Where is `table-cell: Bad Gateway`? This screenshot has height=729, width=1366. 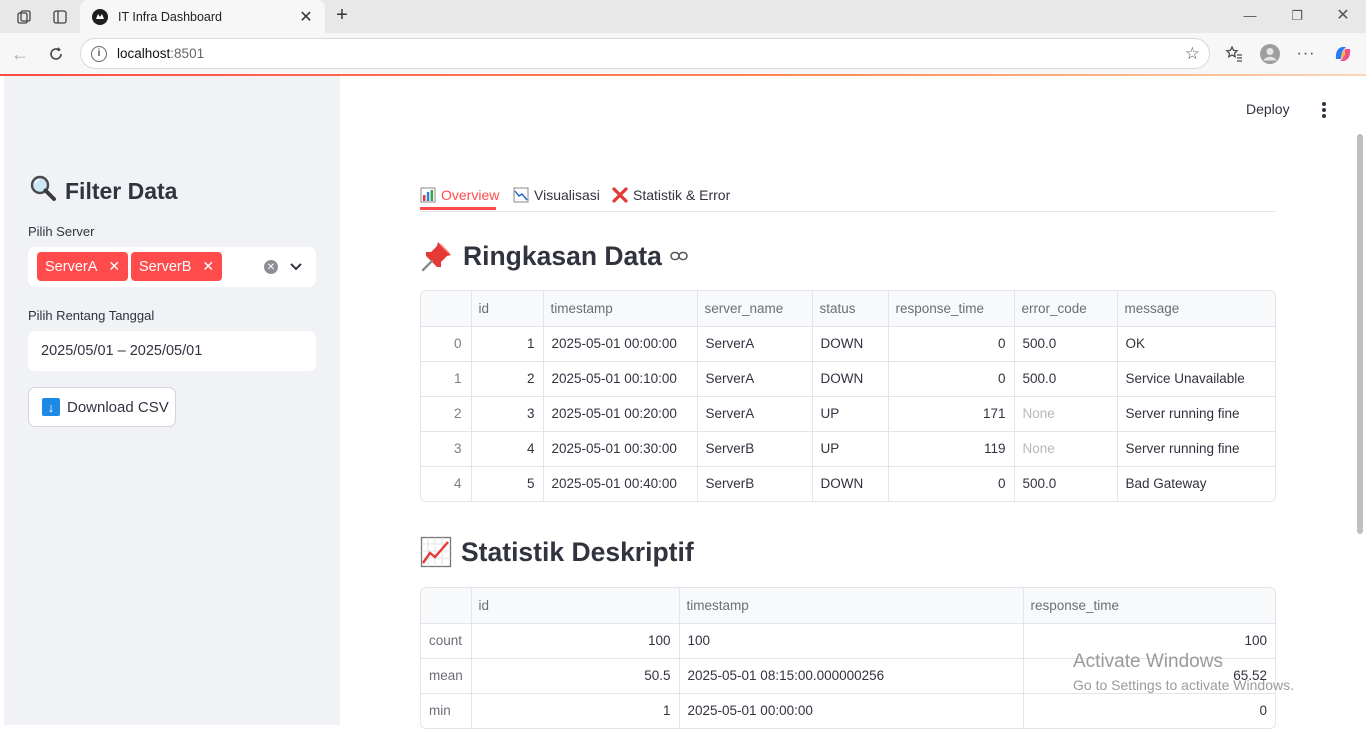
table-cell: Bad Gateway is located at coordinates (1196, 483).